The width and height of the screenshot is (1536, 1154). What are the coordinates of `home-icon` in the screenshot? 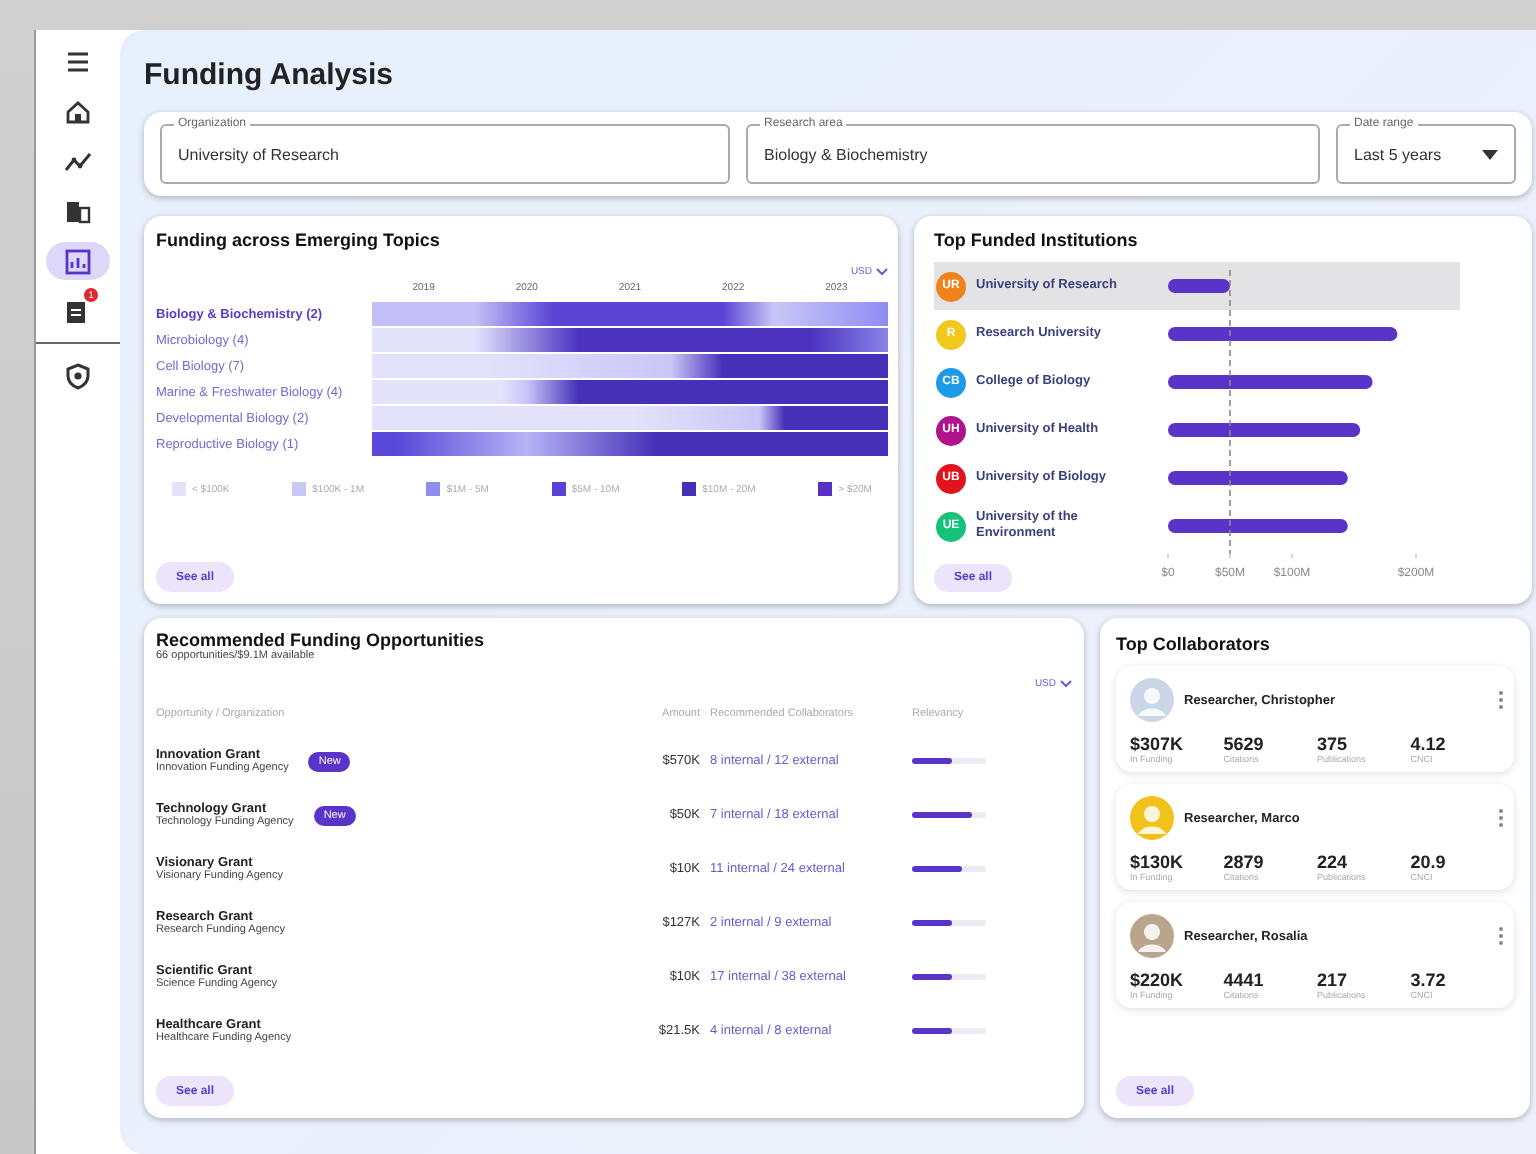 It's located at (78, 111).